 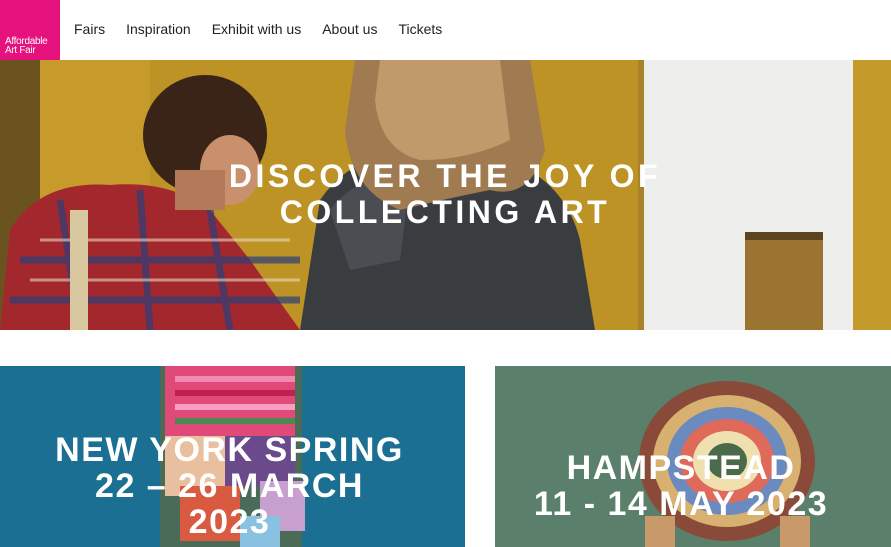 What do you see at coordinates (445, 176) in the screenshot?
I see `hero-title-line1: DISCOVER THE JOY OF` at bounding box center [445, 176].